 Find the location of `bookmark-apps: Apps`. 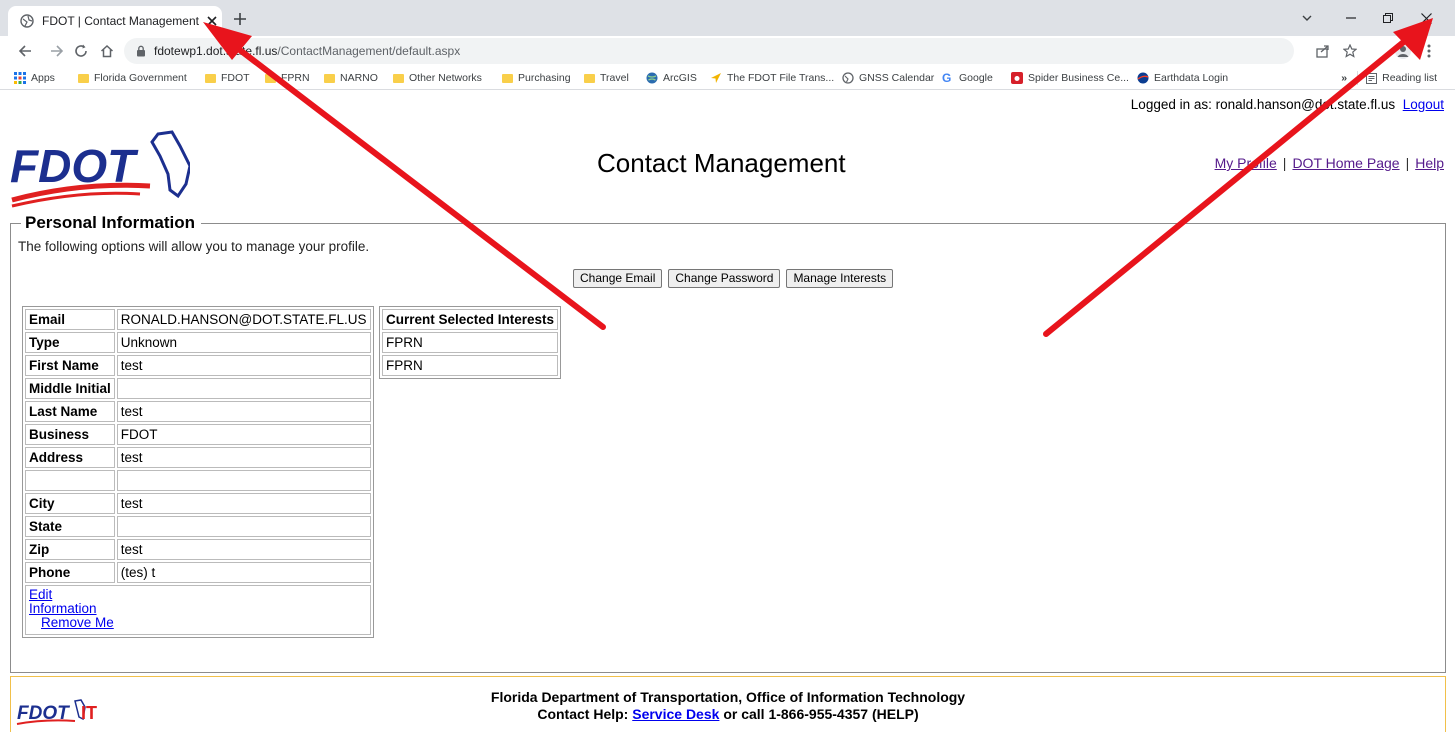

bookmark-apps: Apps is located at coordinates (34, 78).